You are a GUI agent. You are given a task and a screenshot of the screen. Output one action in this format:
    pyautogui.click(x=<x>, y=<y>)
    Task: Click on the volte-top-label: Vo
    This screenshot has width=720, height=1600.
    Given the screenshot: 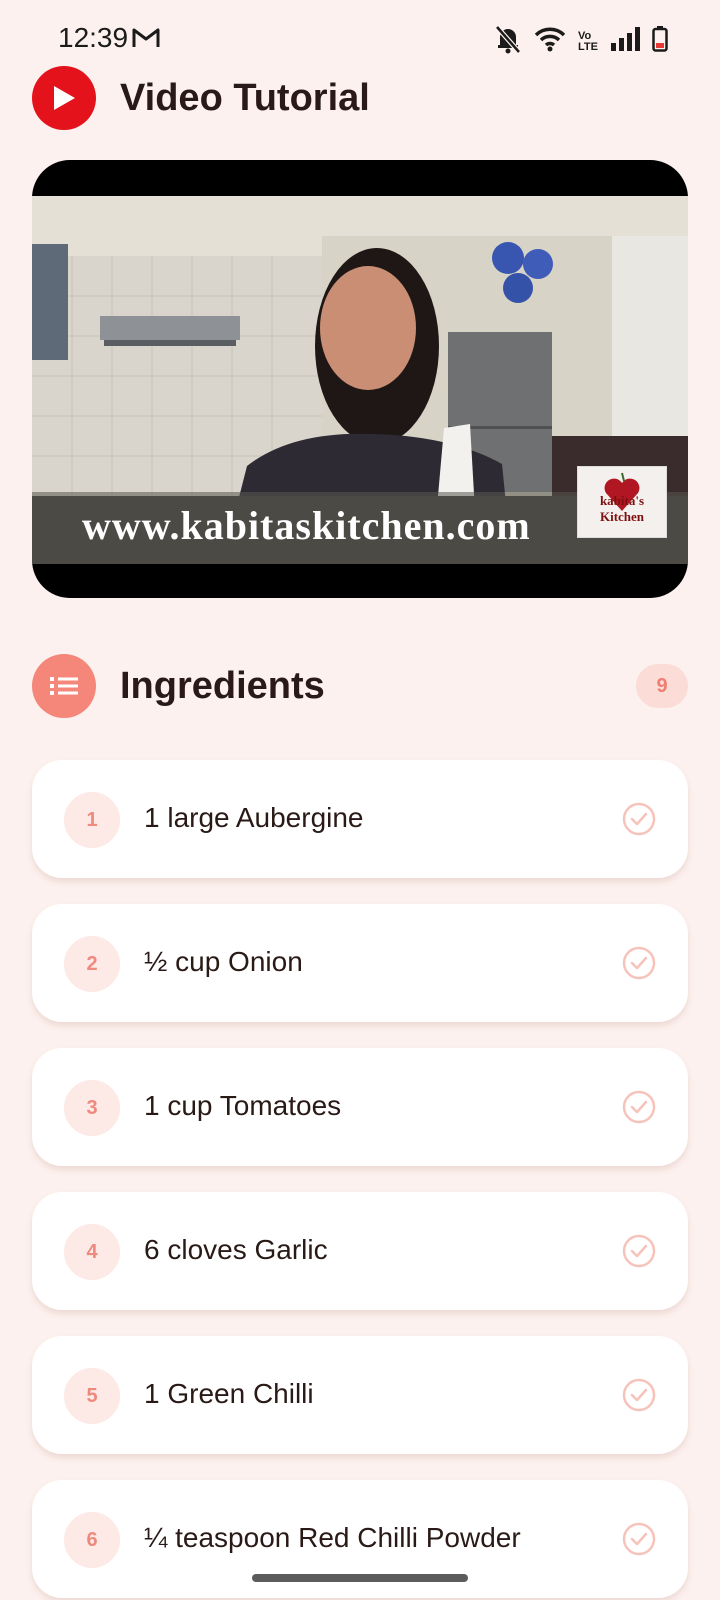 What is the action you would take?
    pyautogui.click(x=585, y=35)
    